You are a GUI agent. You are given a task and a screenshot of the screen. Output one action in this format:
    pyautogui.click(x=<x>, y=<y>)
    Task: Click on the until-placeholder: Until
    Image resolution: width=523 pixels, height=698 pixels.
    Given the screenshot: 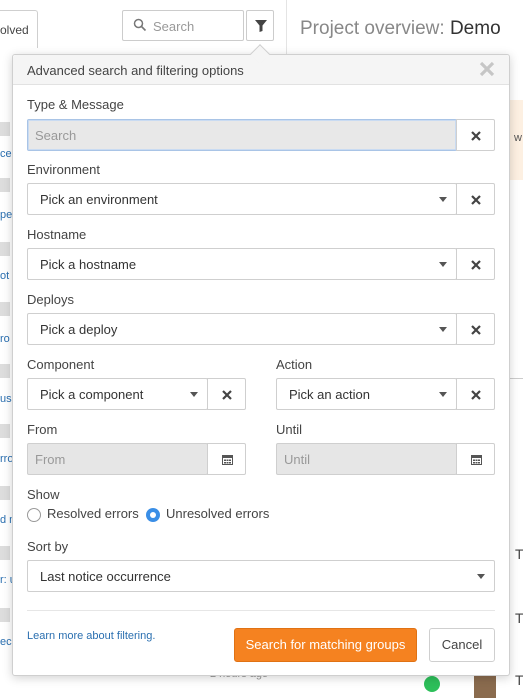 What is the action you would take?
    pyautogui.click(x=297, y=459)
    